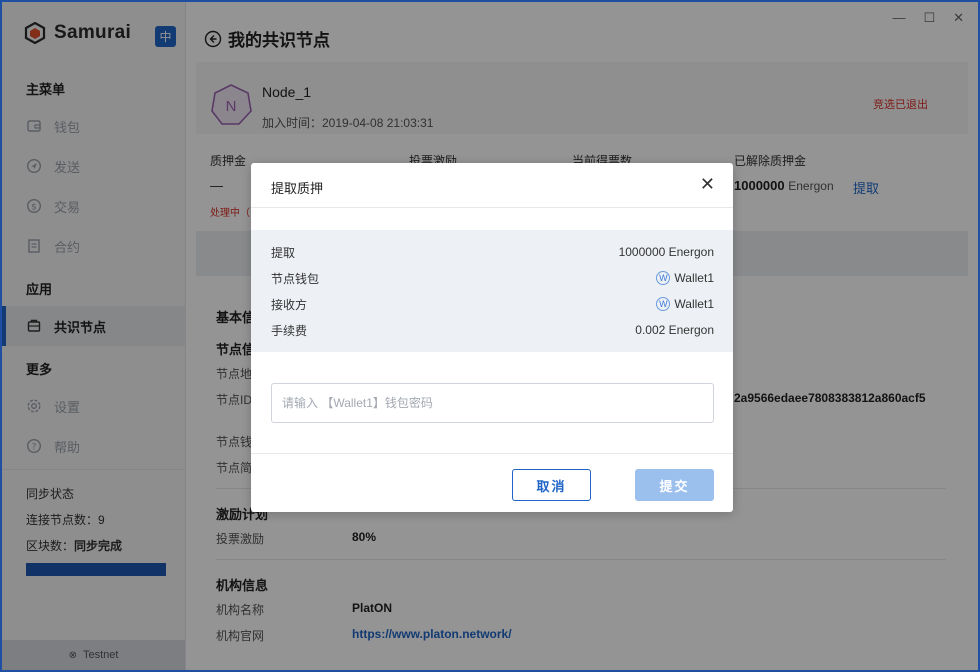  Describe the element at coordinates (492, 252) in the screenshot. I see `summary-row-amount: 提取 1000000 Energon` at that location.